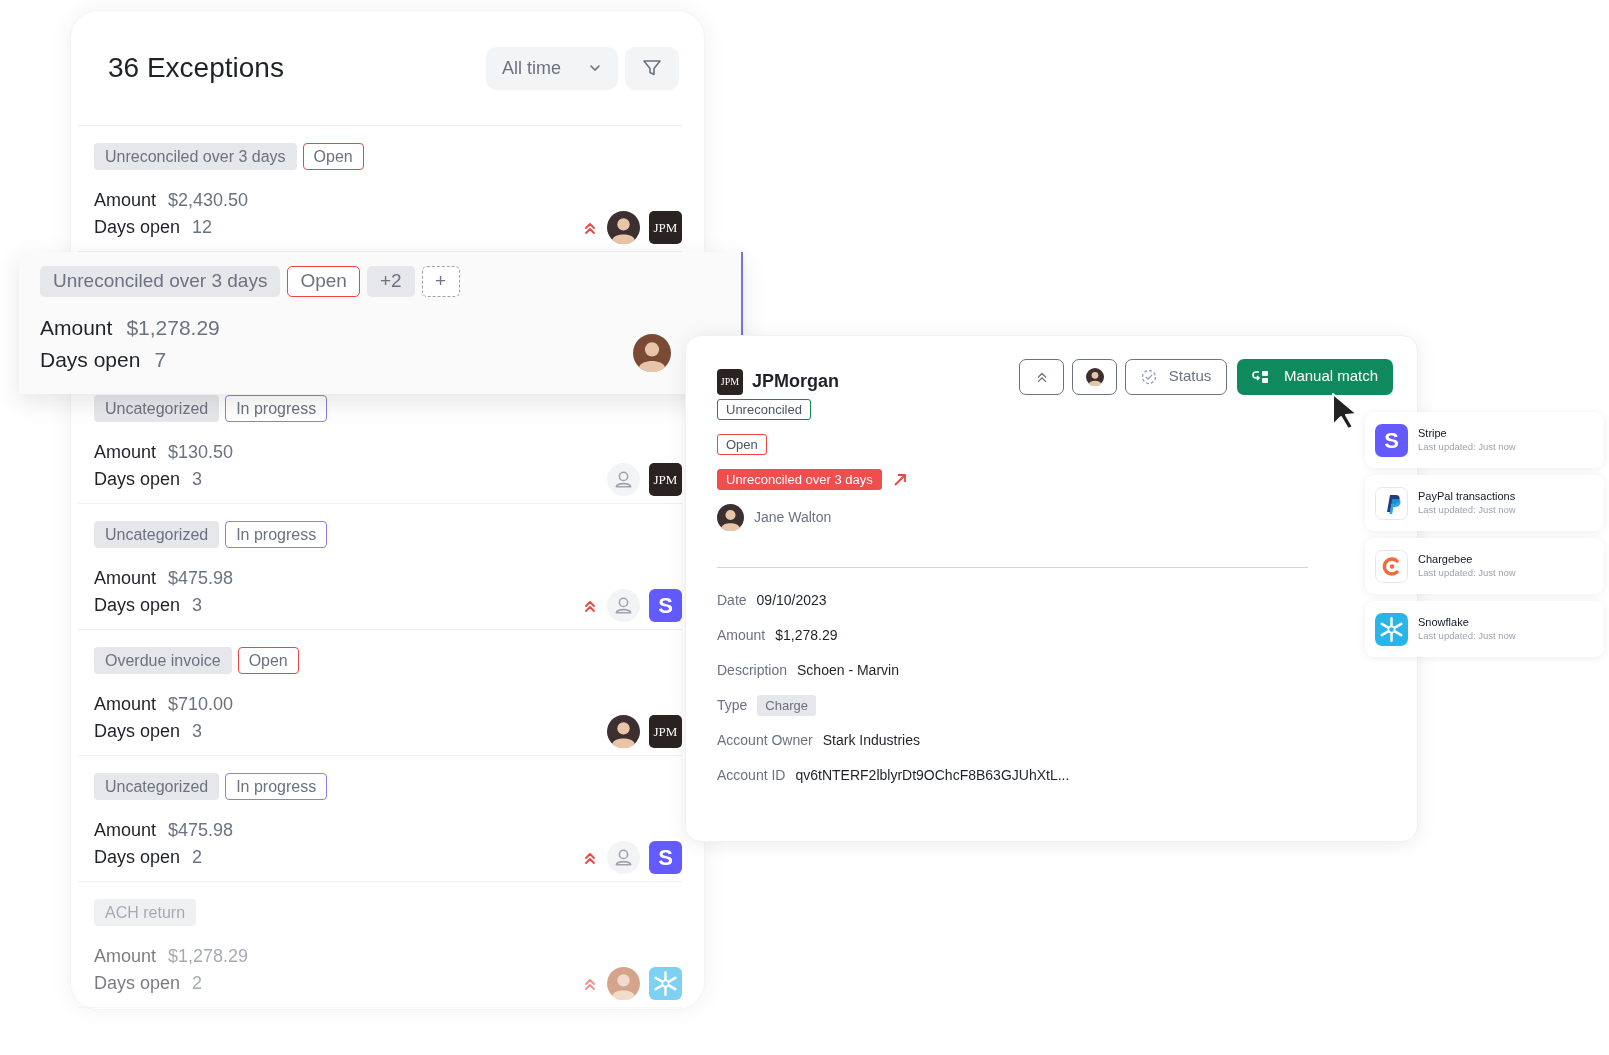  Describe the element at coordinates (848, 670) in the screenshot. I see `field-value: Schoen - Marvin` at that location.